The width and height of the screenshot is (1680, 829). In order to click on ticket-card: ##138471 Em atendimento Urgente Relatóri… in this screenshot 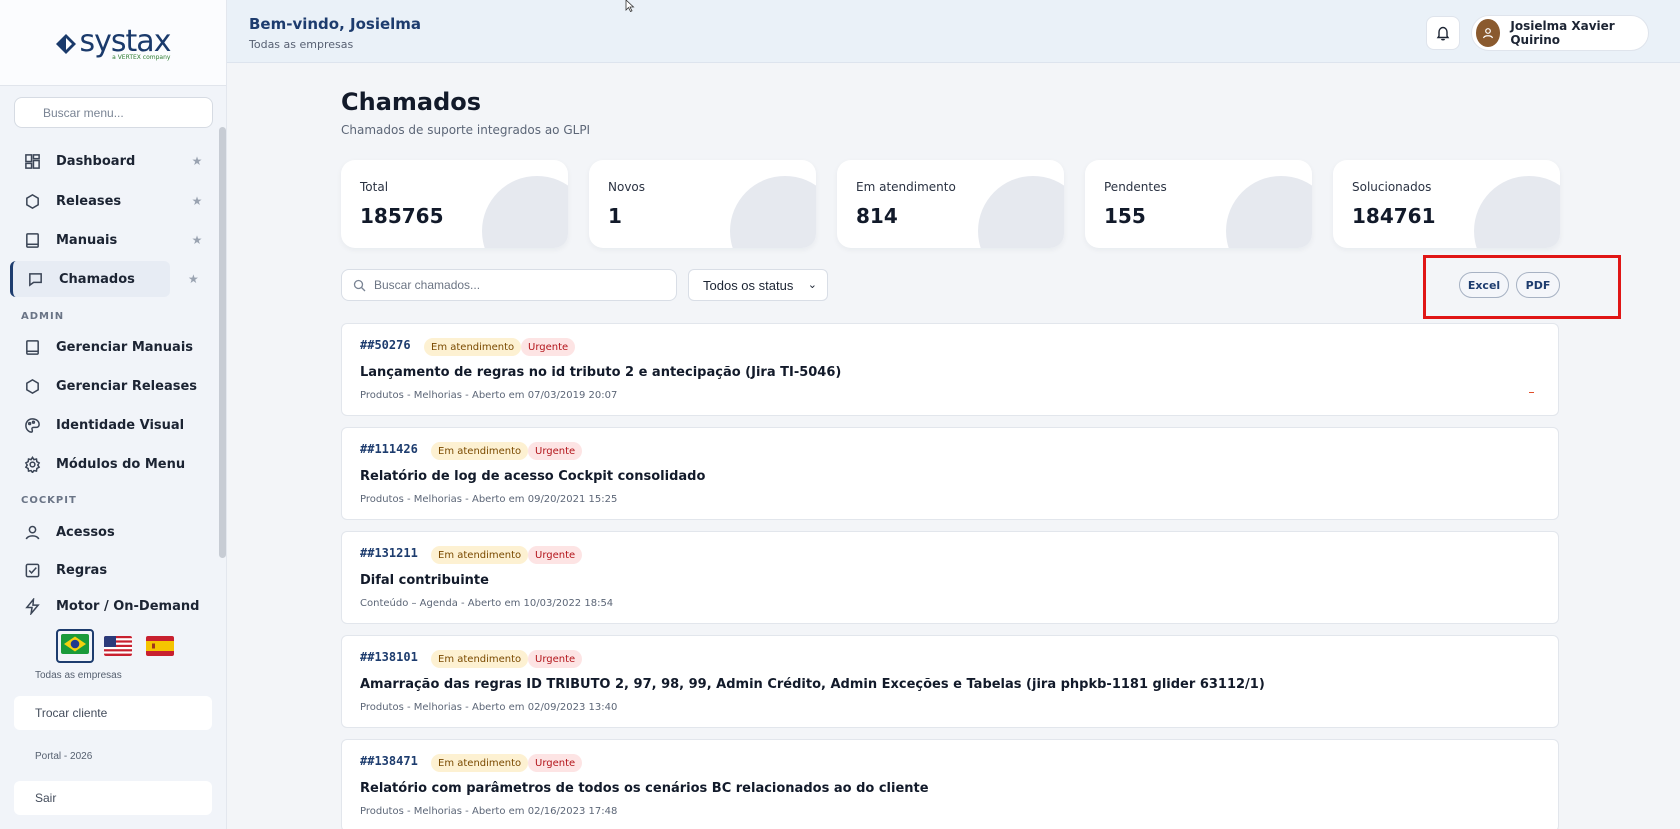, I will do `click(950, 784)`.